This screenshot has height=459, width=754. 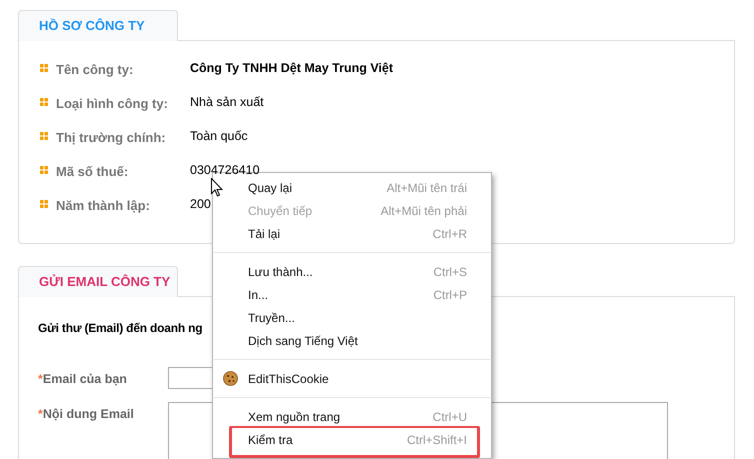 What do you see at coordinates (352, 233) in the screenshot?
I see `menu-item: Tải lại Ctrl+R` at bounding box center [352, 233].